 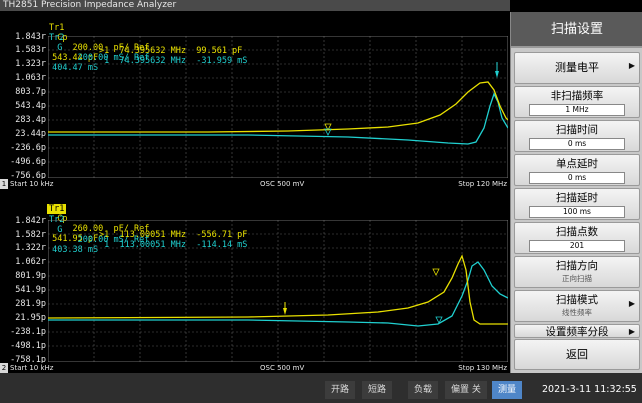 I want to click on button-label: 测量电平, so click(x=577, y=67).